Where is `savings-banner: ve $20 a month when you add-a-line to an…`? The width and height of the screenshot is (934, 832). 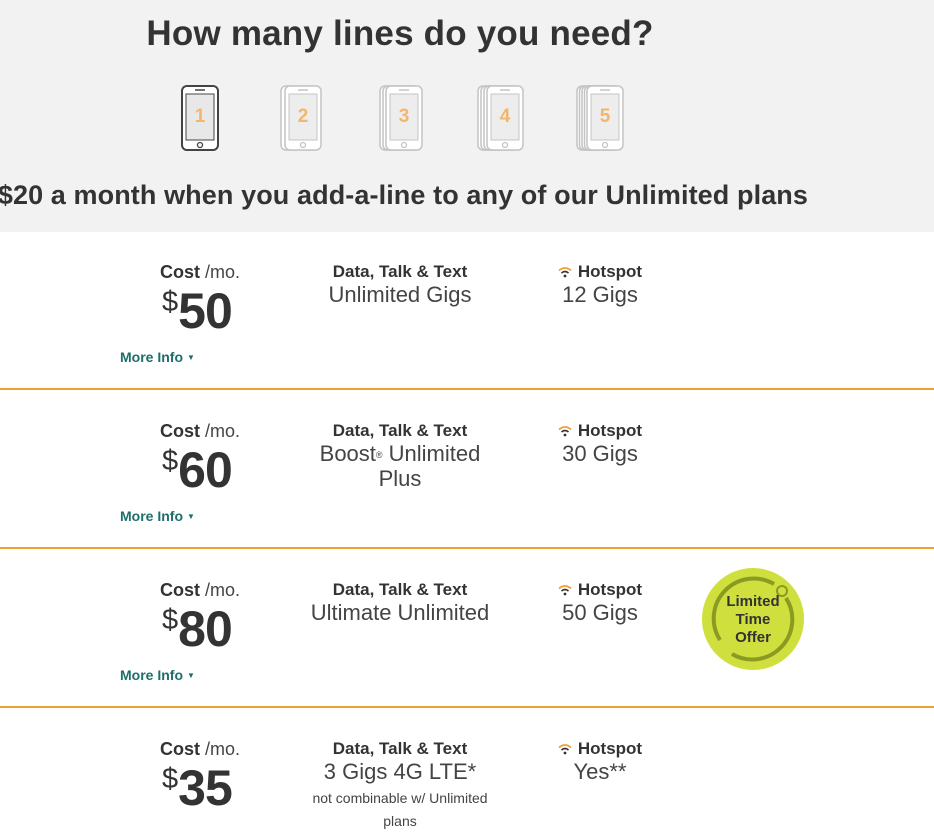
savings-banner: ve $20 a month when you add-a-line to an… is located at coordinates (404, 195).